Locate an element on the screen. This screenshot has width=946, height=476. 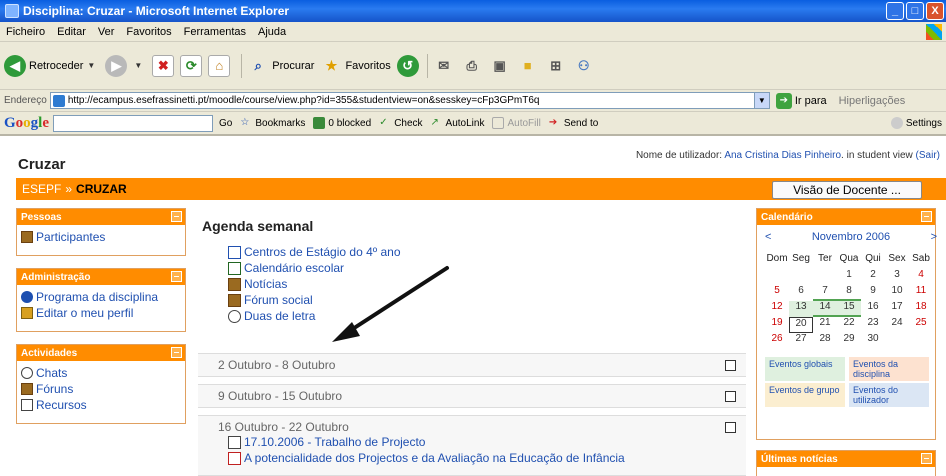
weekday-label: Qui is located at coordinates (873, 258).